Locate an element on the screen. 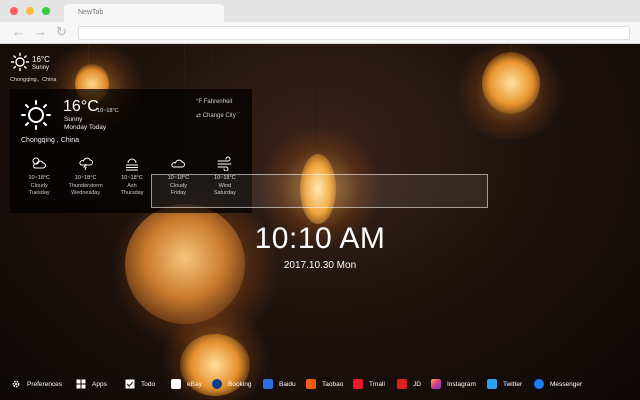 The image size is (640, 400). apps-grid-icon is located at coordinates (81, 384).